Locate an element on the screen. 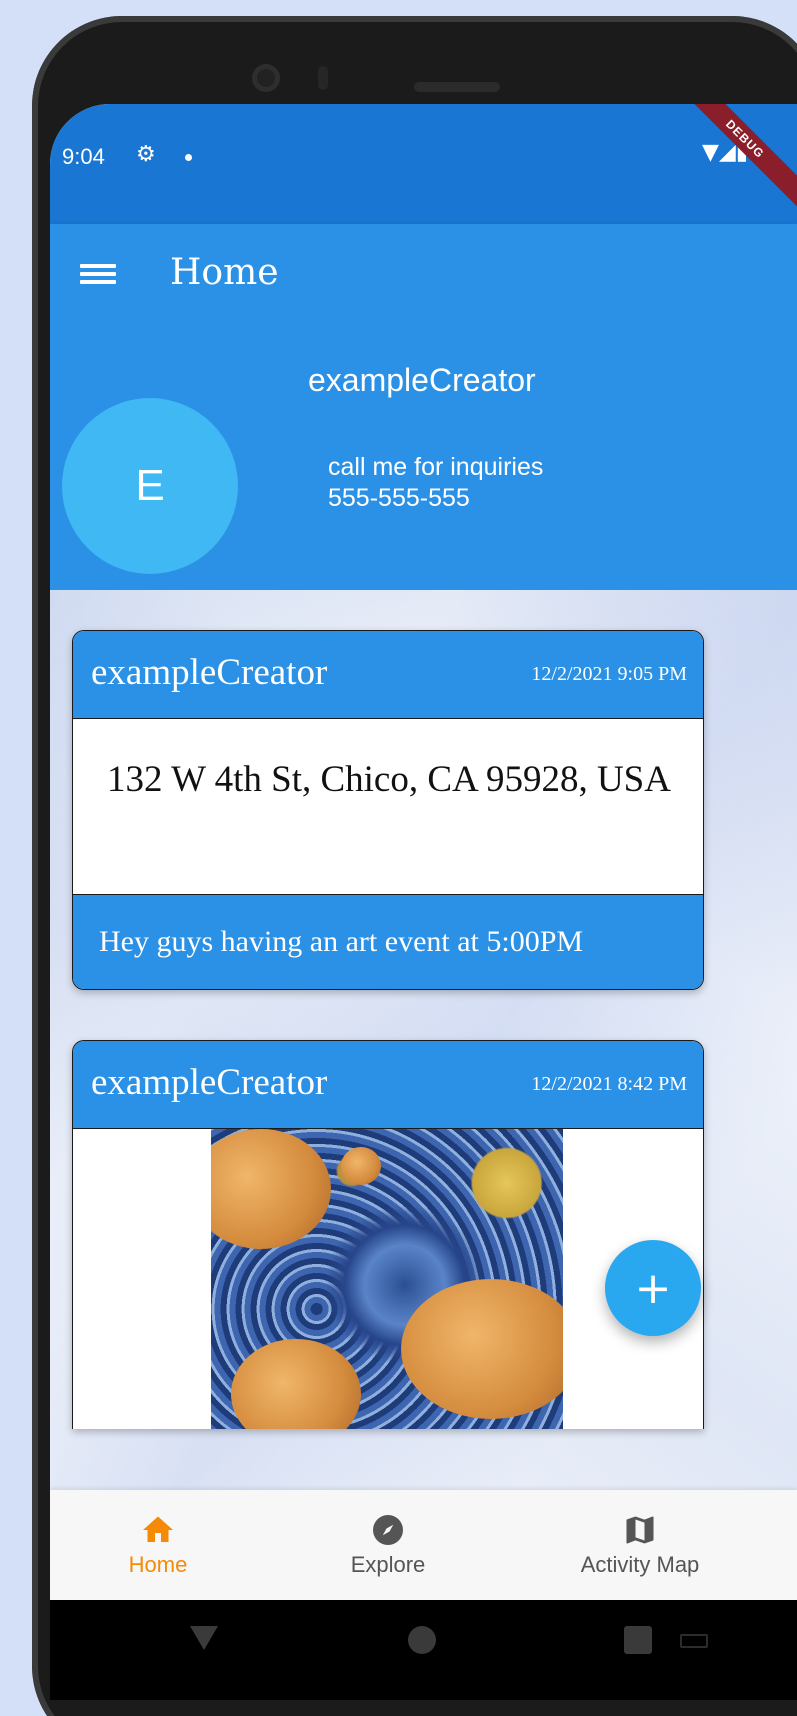  recent-apps-icon is located at coordinates (638, 1640).